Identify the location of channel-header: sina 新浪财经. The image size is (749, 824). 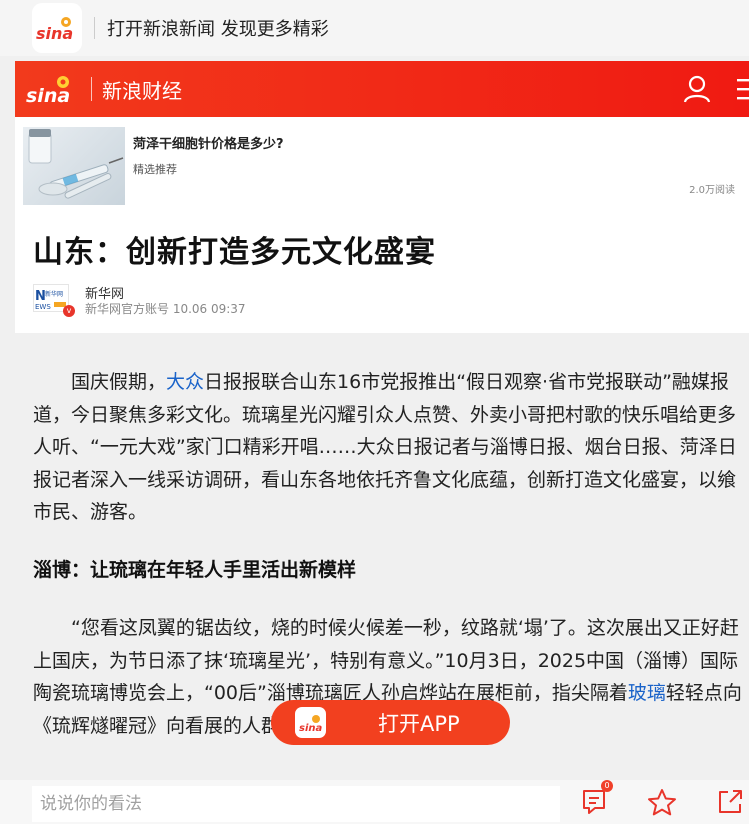
(382, 89).